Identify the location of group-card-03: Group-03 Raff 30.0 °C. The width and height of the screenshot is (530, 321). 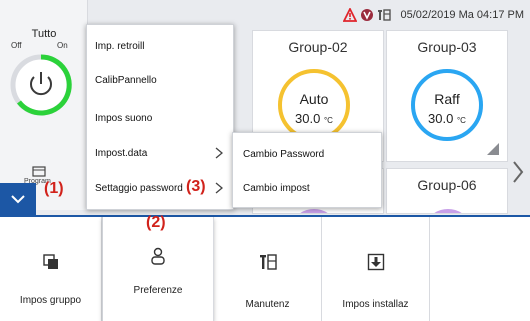
(447, 96).